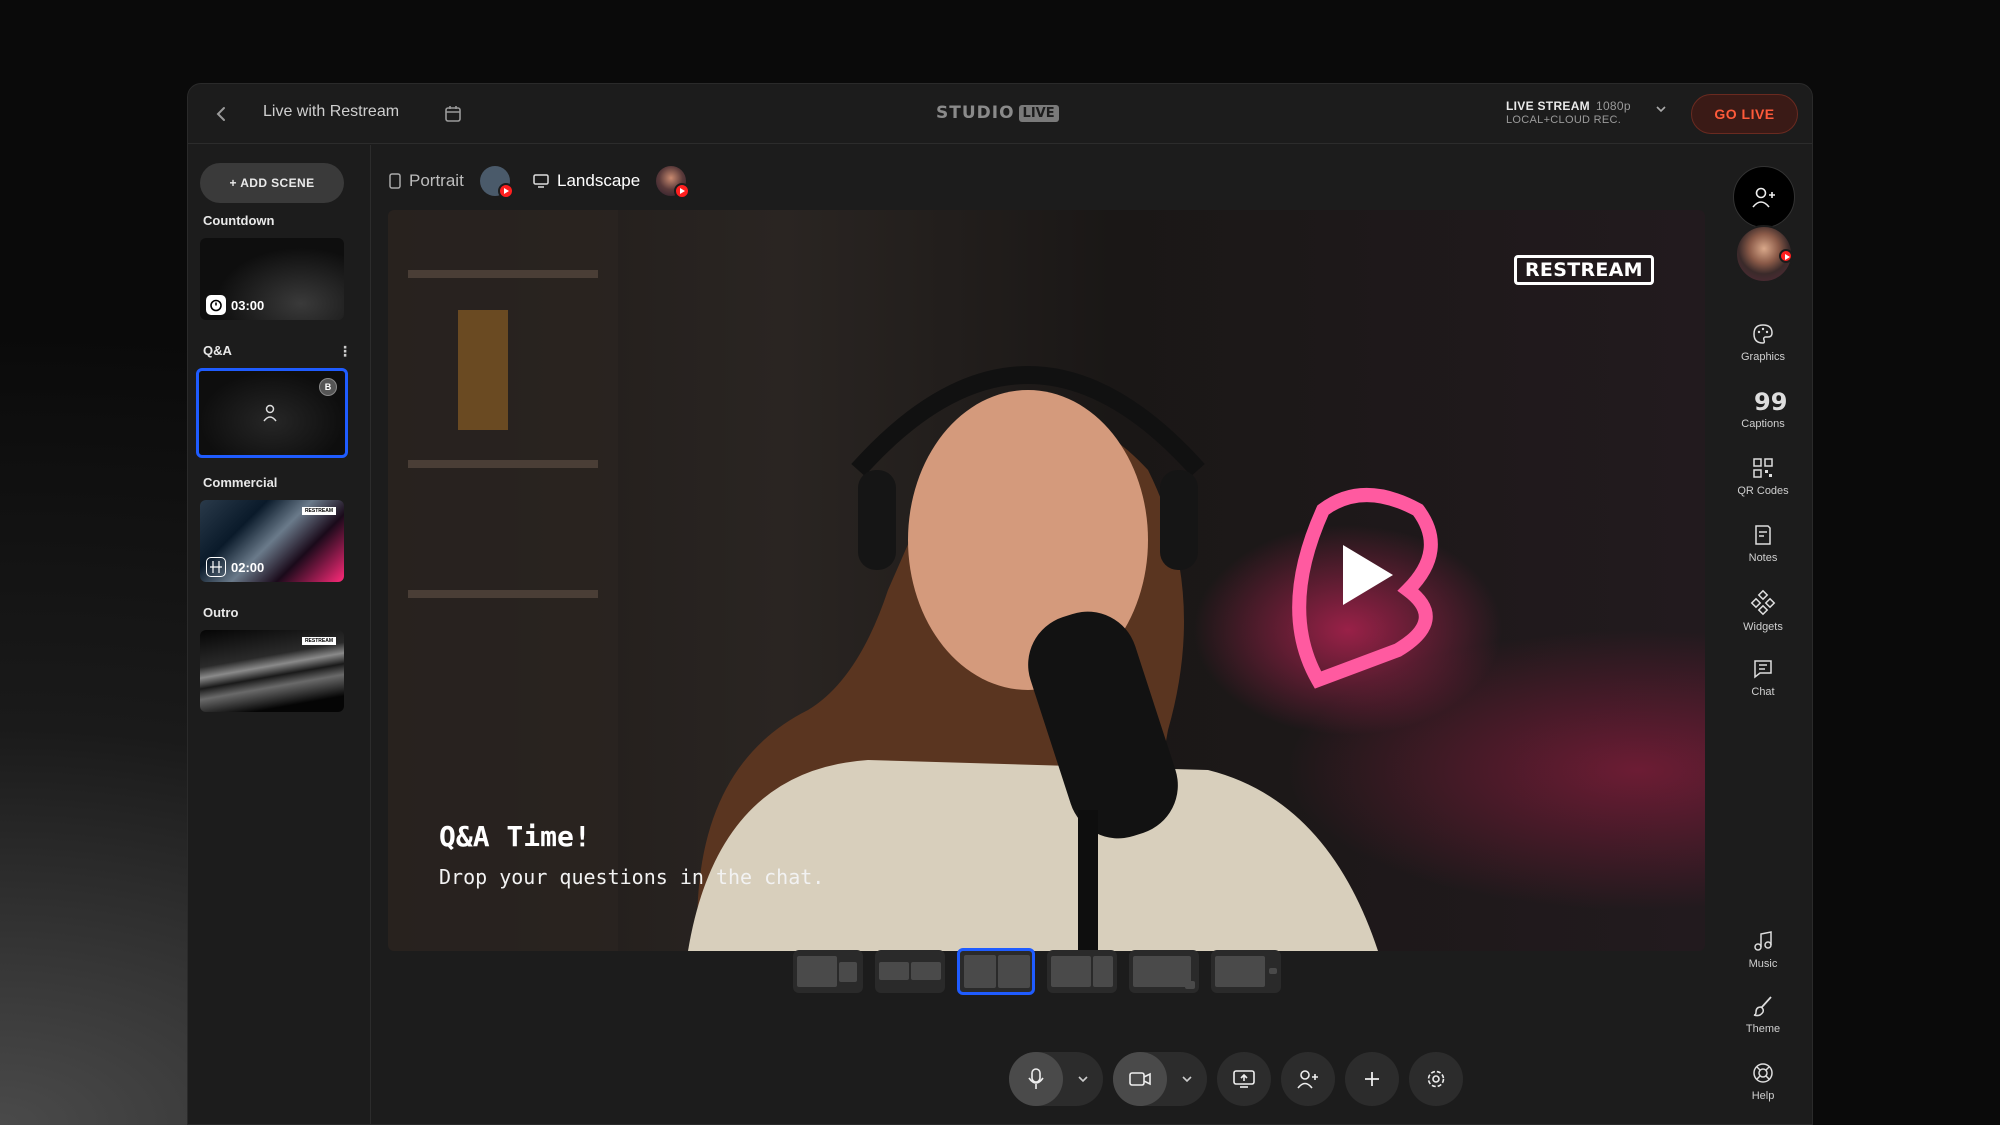 This screenshot has width=2000, height=1125. What do you see at coordinates (1564, 120) in the screenshot?
I see `stream-recording: LOCAL+CLOUD REC.` at bounding box center [1564, 120].